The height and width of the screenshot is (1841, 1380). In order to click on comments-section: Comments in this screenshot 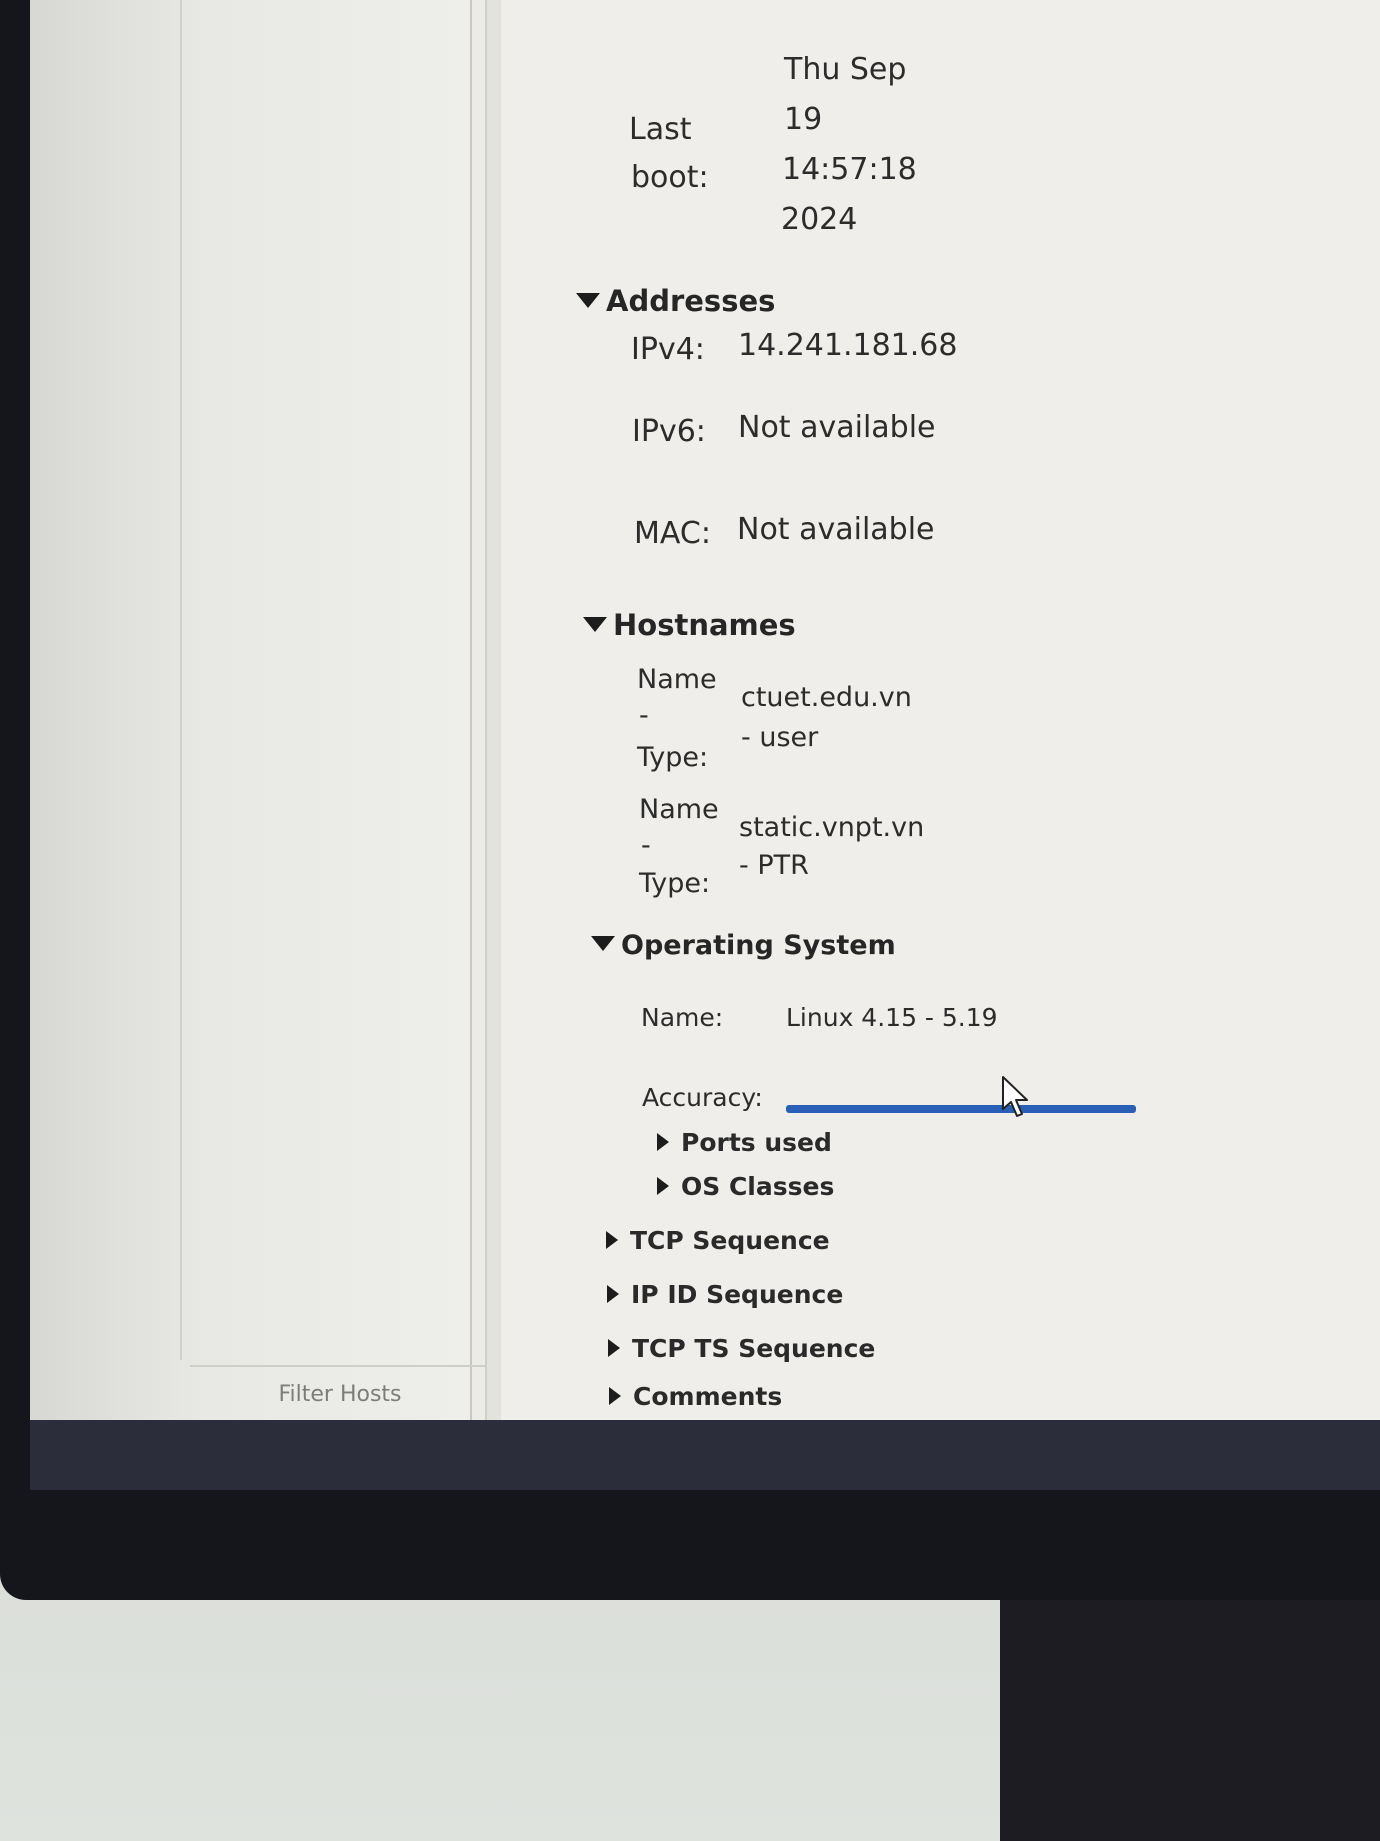, I will do `click(695, 1396)`.